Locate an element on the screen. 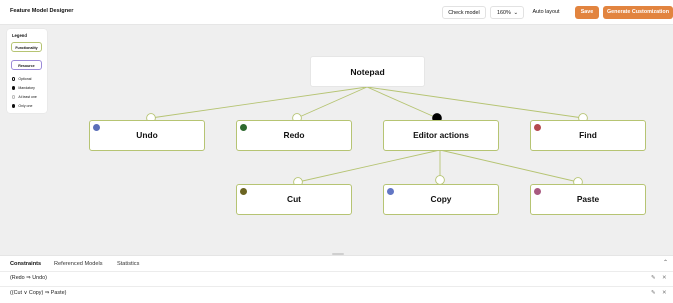 Image resolution: width=673 pixels, height=303 pixels. legend-optional: Optional is located at coordinates (21, 79).